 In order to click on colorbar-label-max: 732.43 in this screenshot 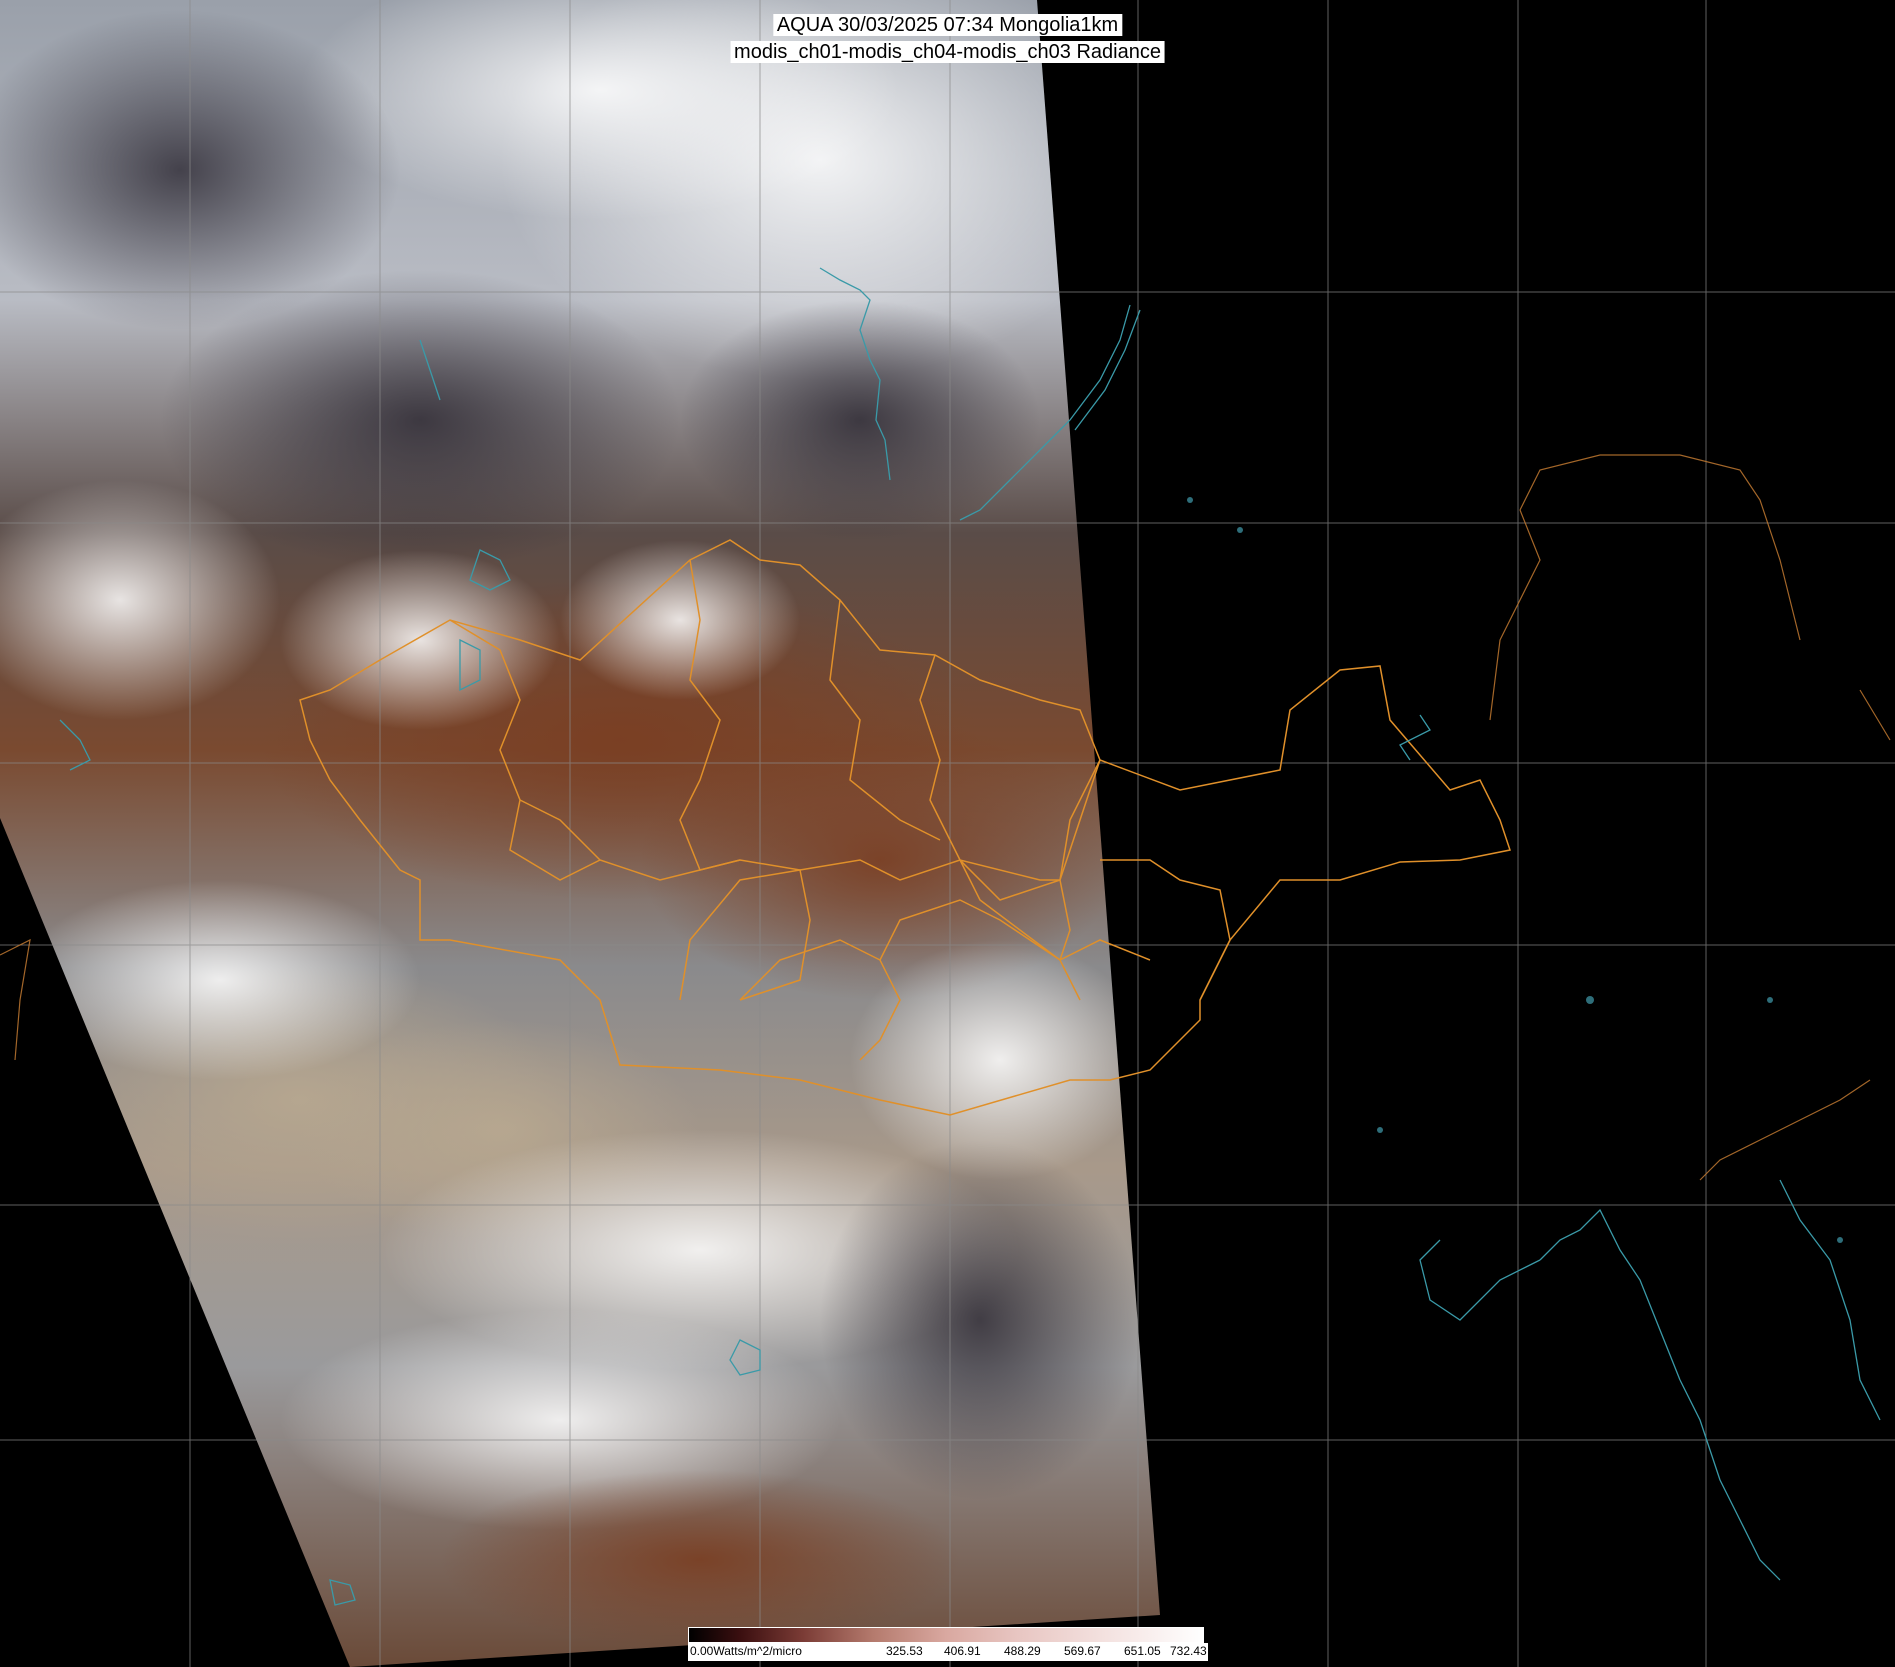, I will do `click(1188, 1651)`.